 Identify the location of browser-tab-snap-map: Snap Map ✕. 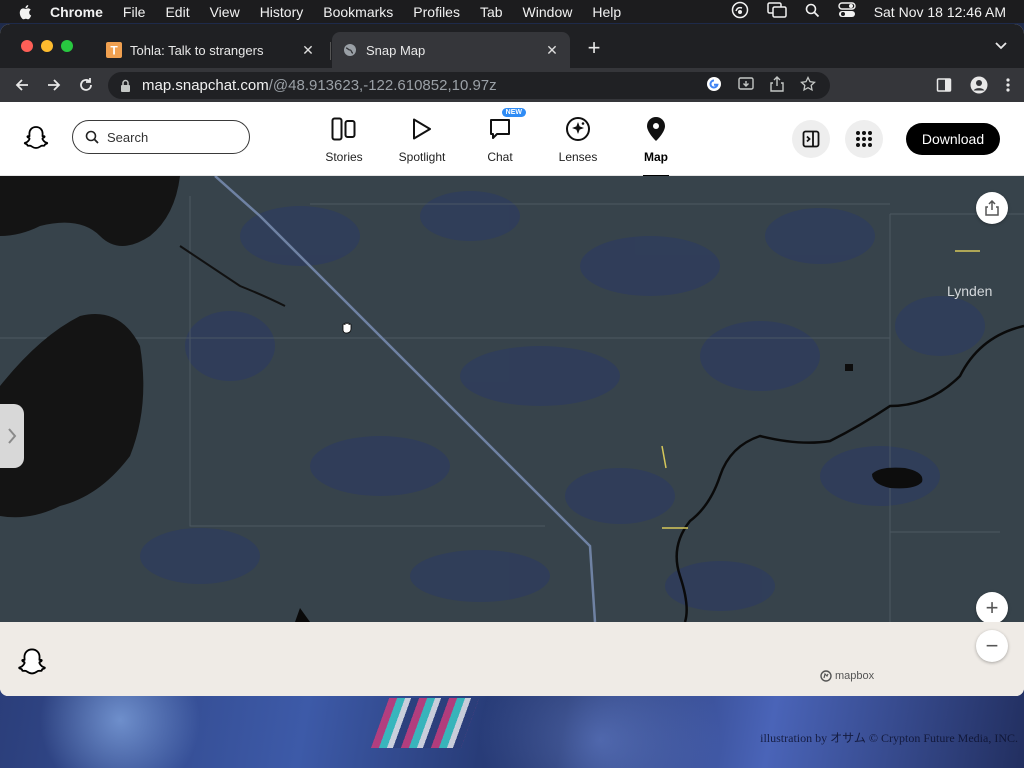
(451, 50).